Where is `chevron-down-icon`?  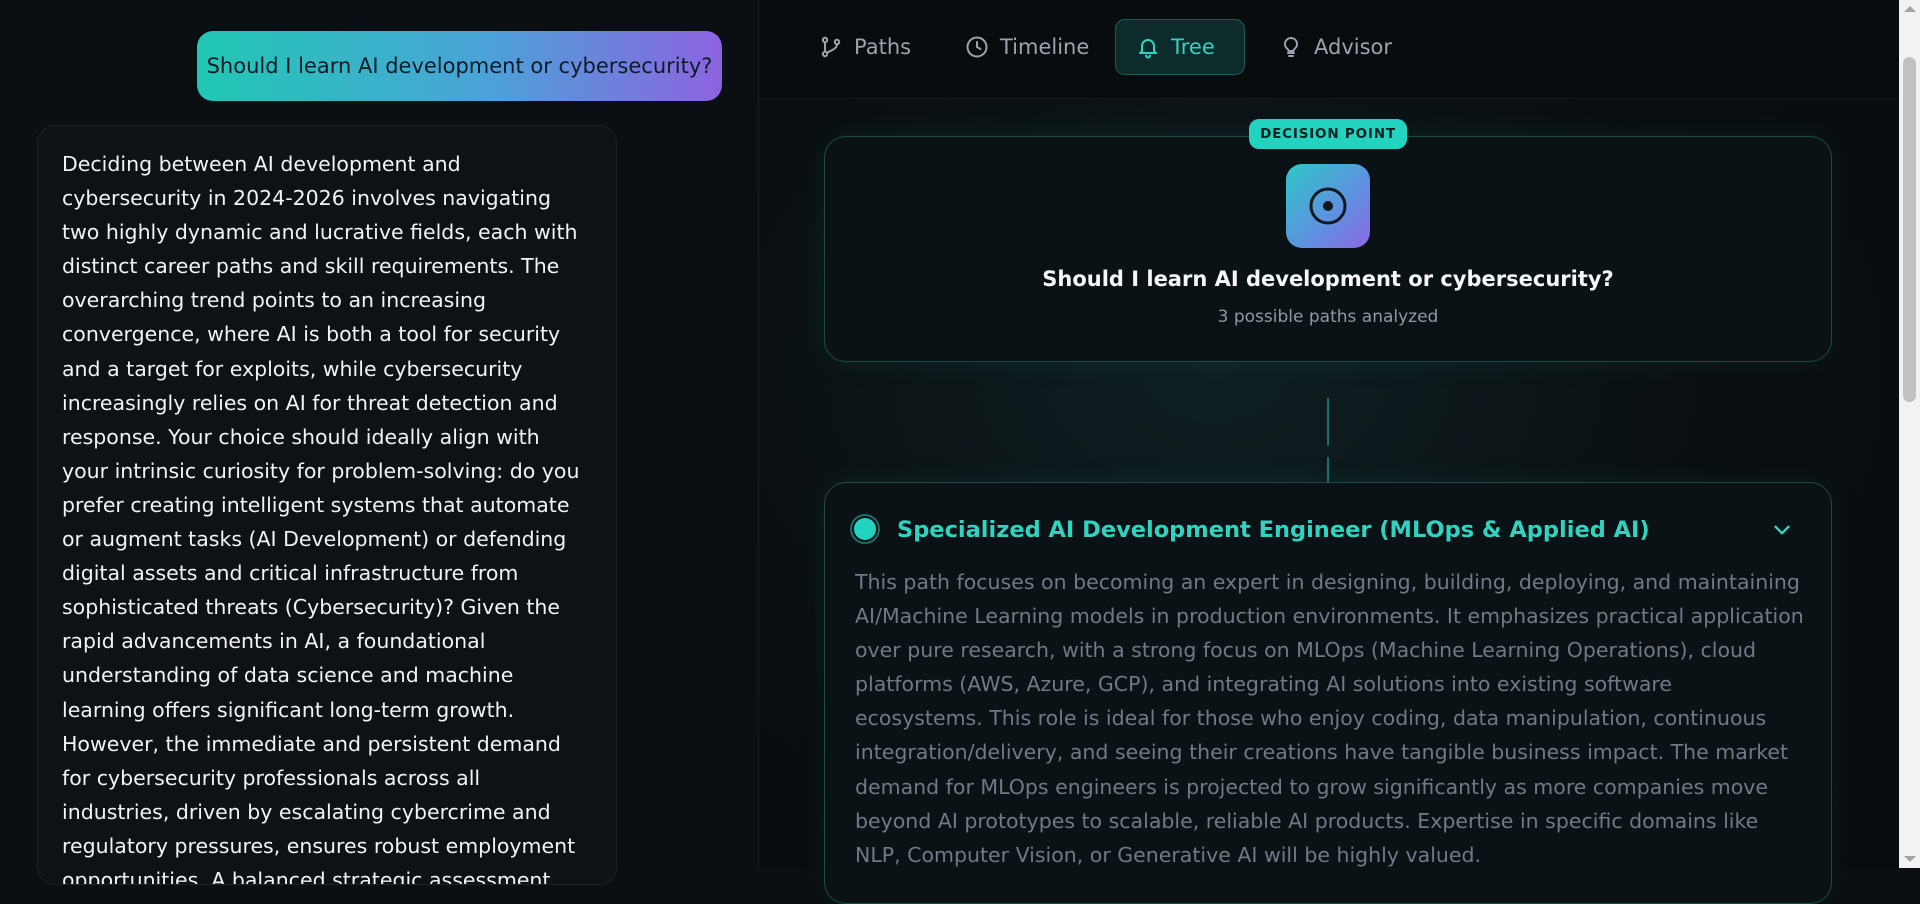
chevron-down-icon is located at coordinates (1782, 530).